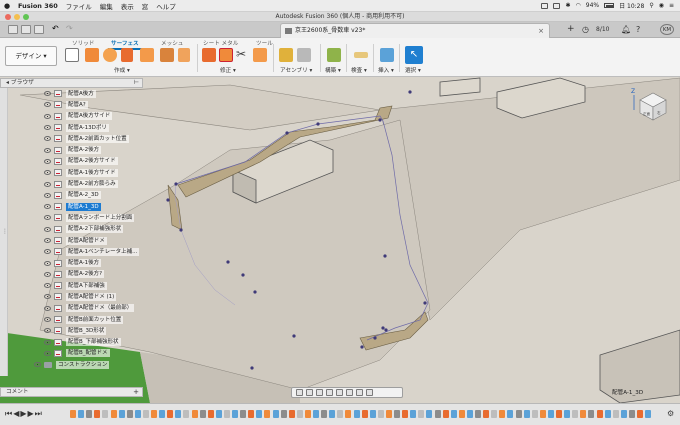  What do you see at coordinates (339, 392) in the screenshot?
I see `fit-icon` at bounding box center [339, 392].